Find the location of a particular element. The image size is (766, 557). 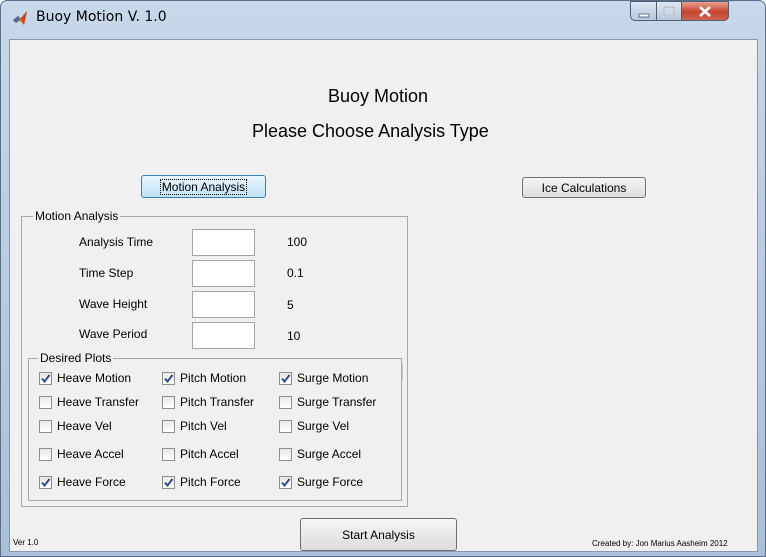

pitch-vel-label: Pitch Vel is located at coordinates (203, 426).